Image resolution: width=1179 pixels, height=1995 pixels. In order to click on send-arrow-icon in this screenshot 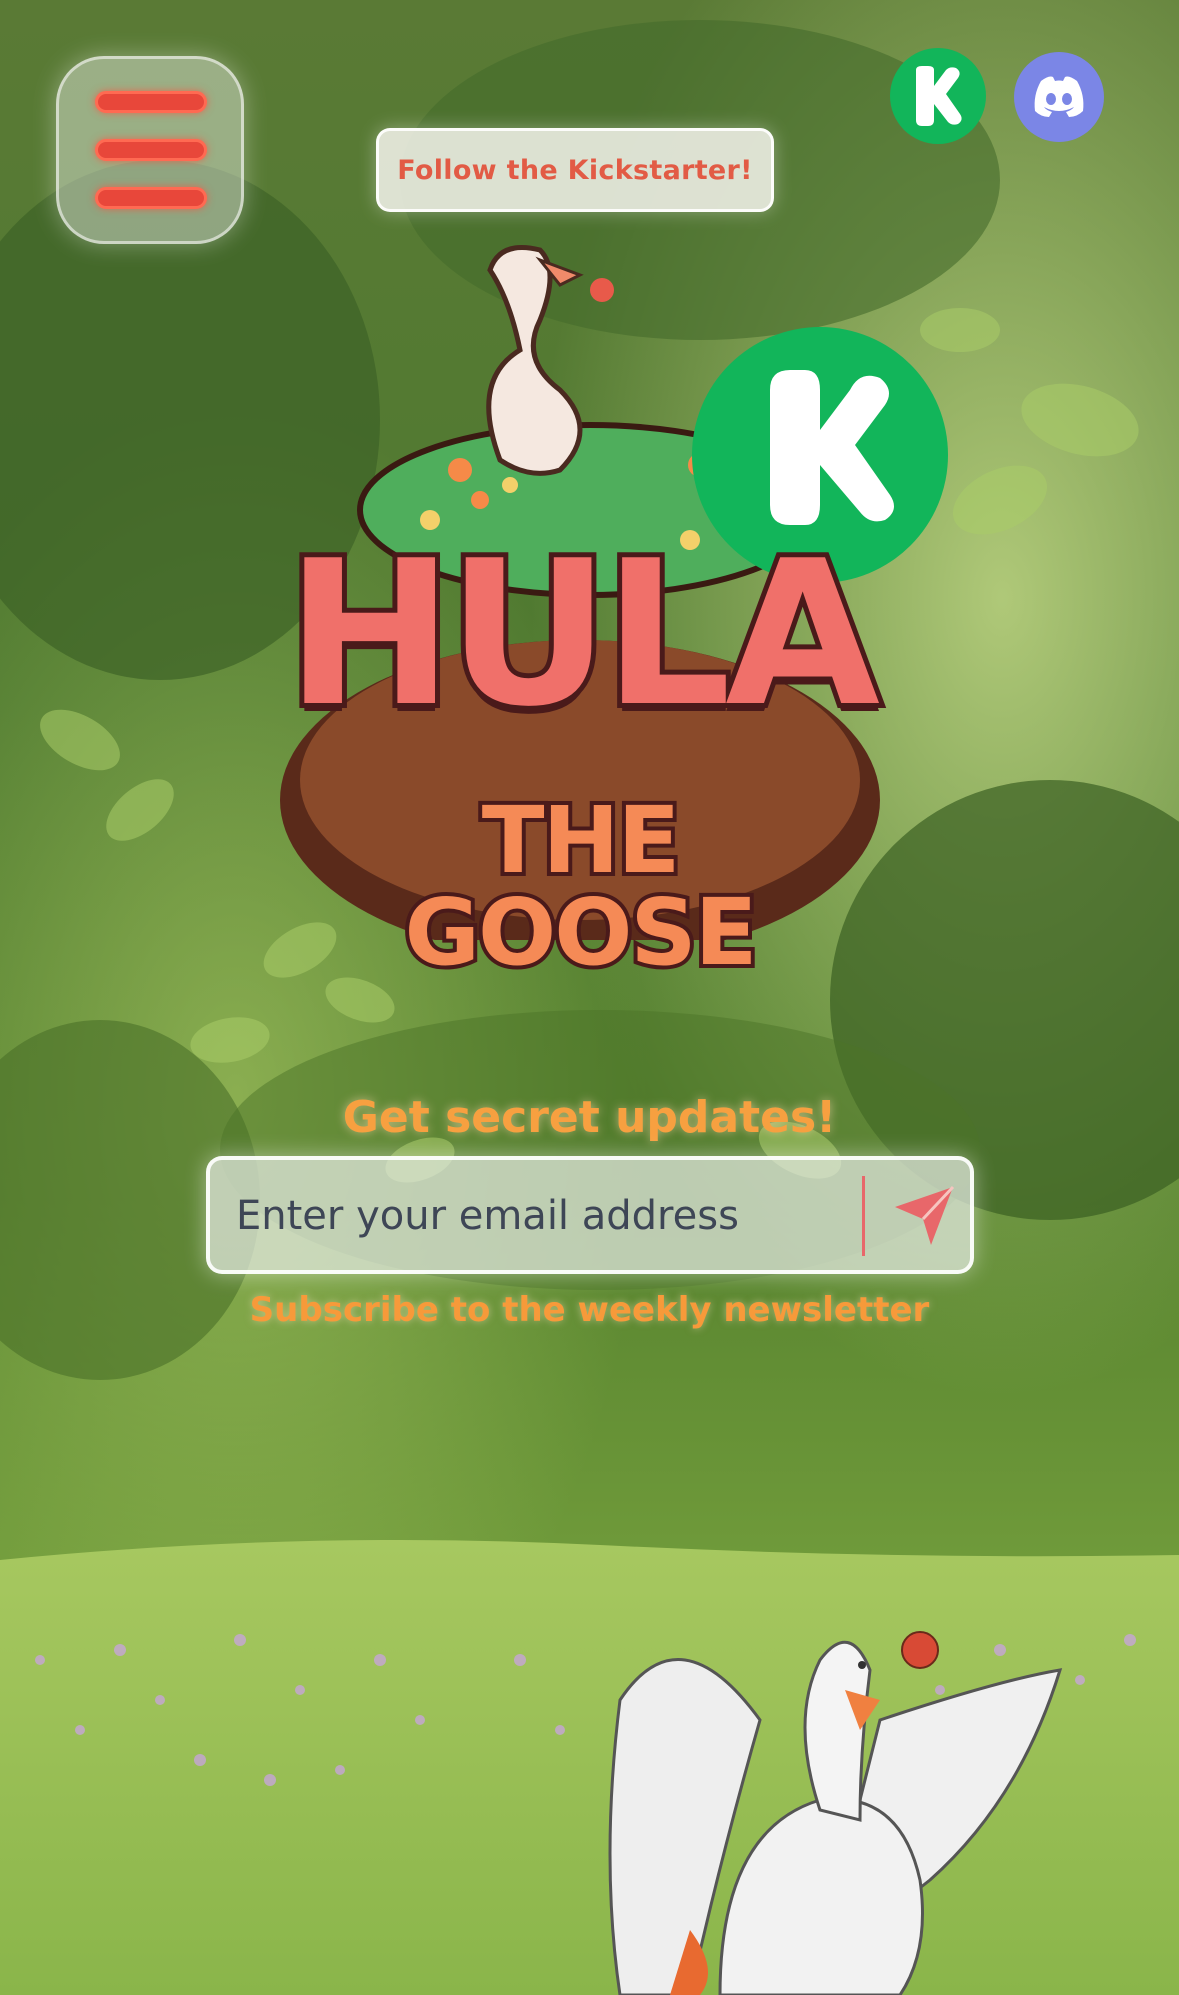, I will do `click(925, 1215)`.